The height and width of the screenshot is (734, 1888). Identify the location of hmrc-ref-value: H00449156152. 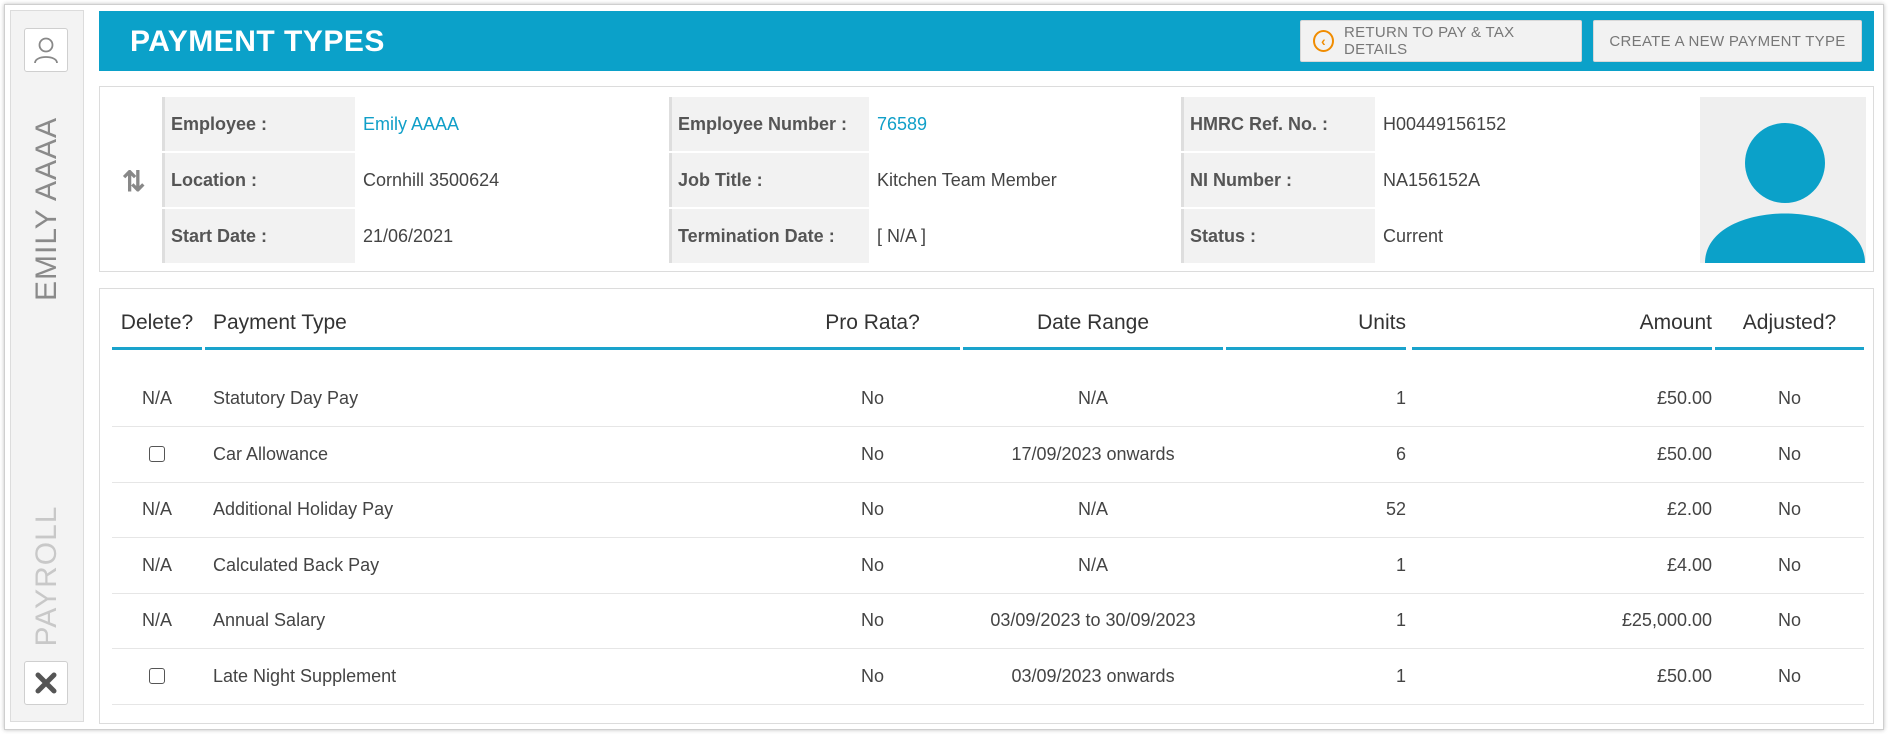
(1535, 124).